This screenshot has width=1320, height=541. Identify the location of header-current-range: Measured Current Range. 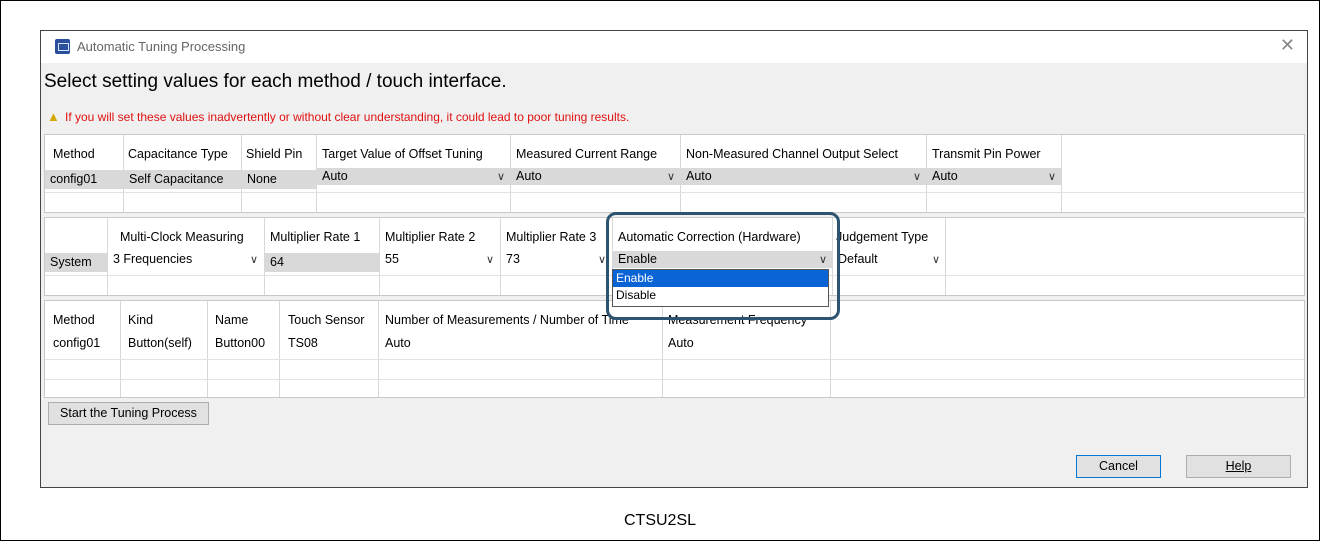
(587, 154).